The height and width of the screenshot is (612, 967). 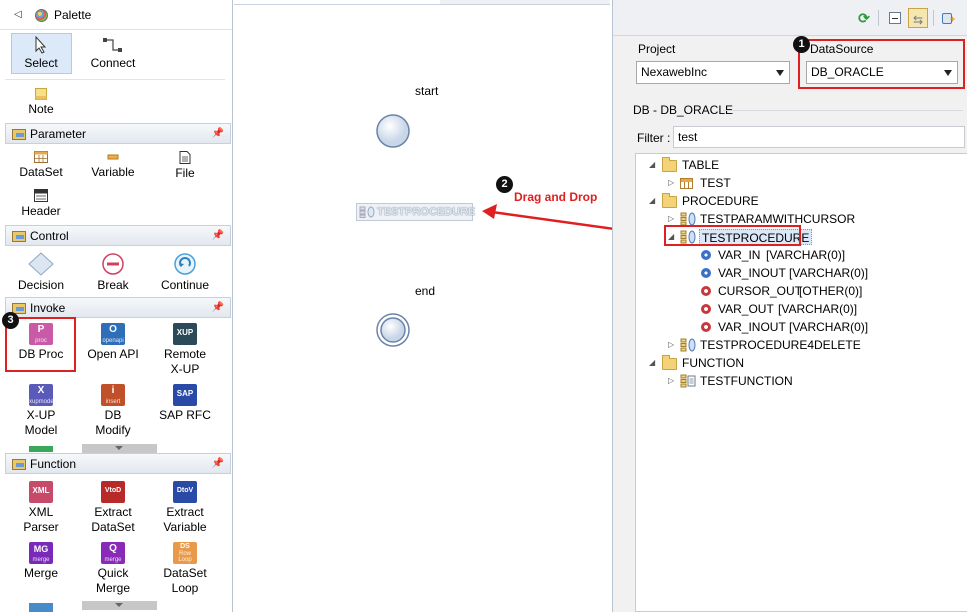 What do you see at coordinates (118, 307) in the screenshot?
I see `invoke-section-header: Invoke 📌` at bounding box center [118, 307].